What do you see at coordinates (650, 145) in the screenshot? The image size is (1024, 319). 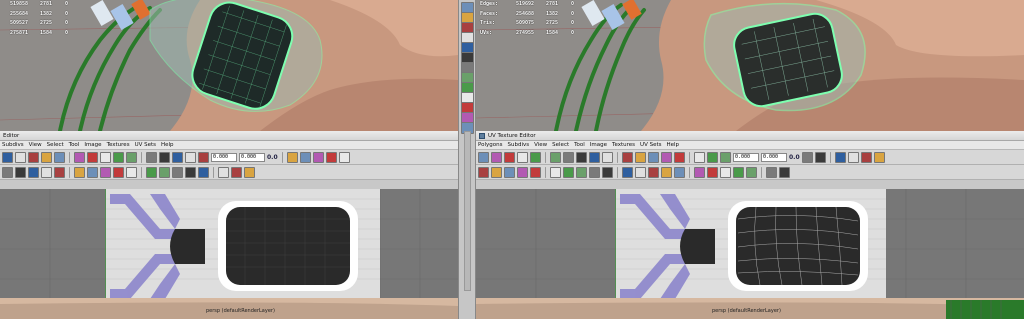 I see `menu-item: UV Sets` at bounding box center [650, 145].